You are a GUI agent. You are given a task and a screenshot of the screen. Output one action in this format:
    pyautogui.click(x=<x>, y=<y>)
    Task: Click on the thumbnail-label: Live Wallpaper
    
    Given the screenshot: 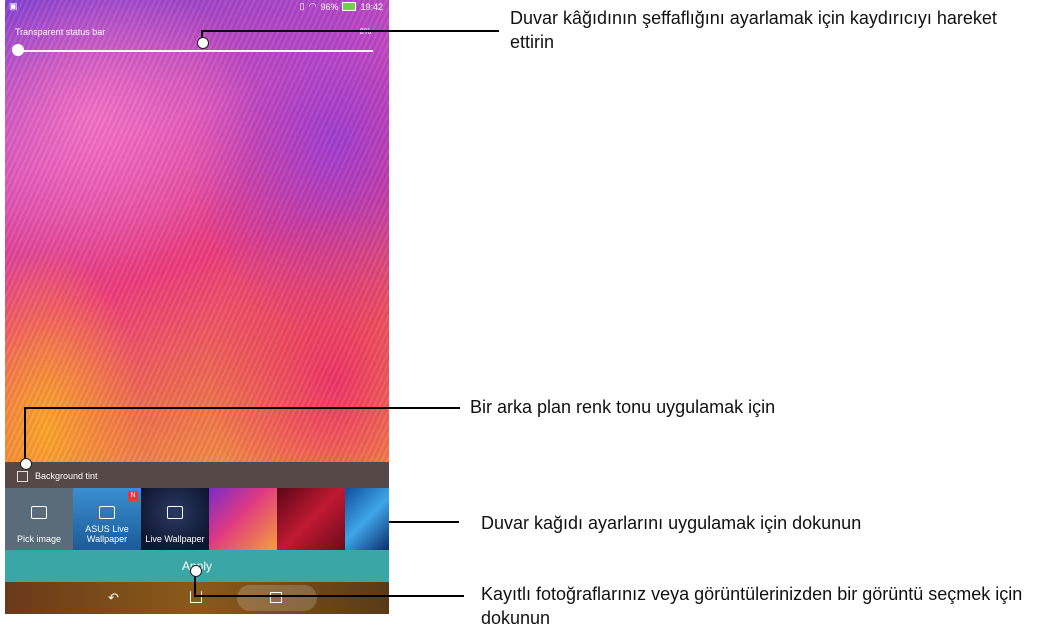 What is the action you would take?
    pyautogui.click(x=175, y=539)
    